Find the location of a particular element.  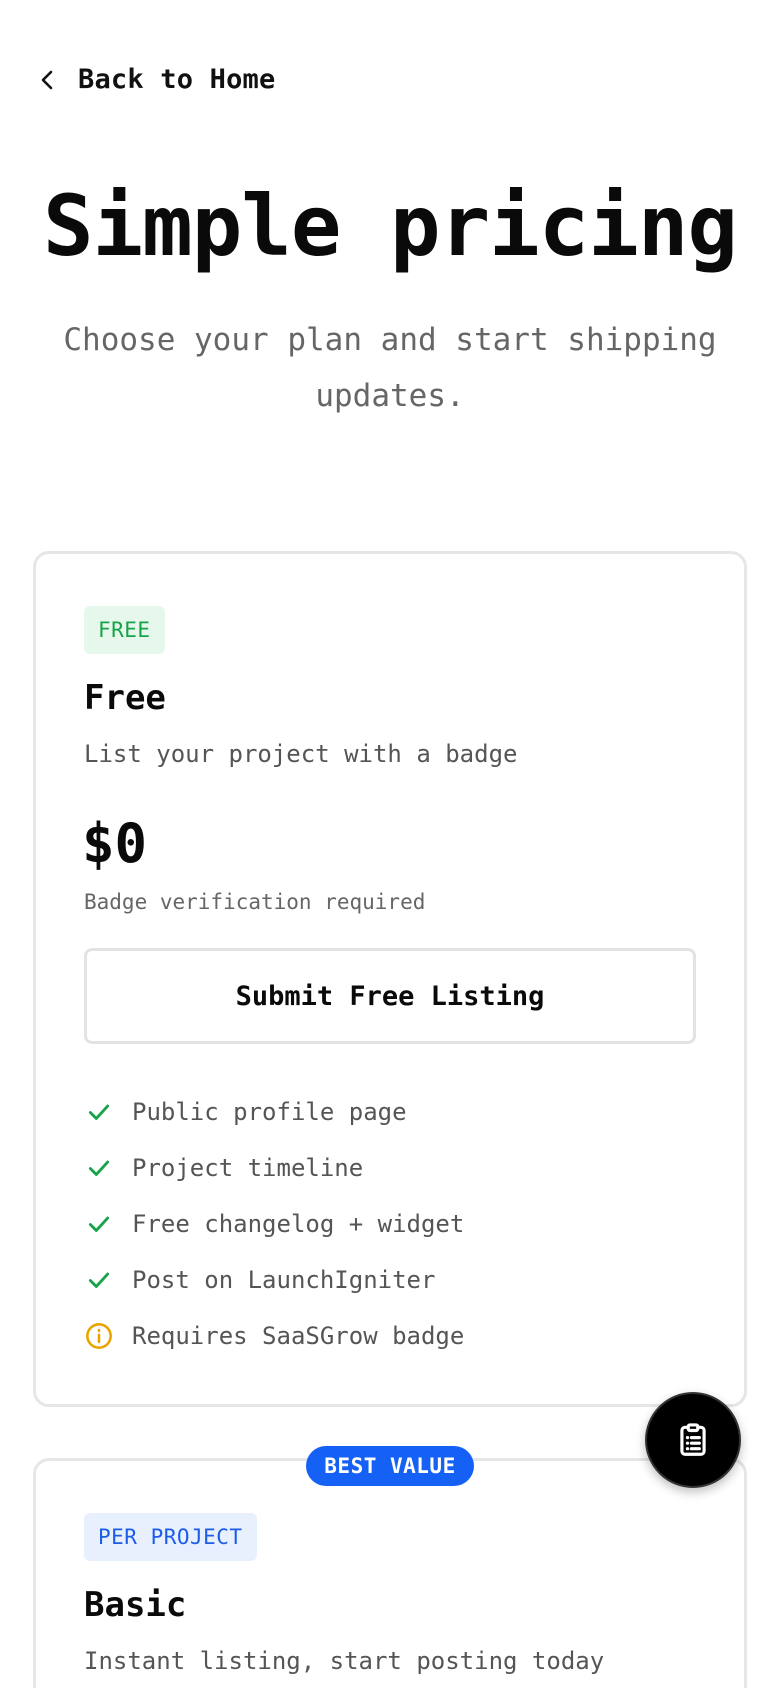

clipboard-fab-button is located at coordinates (693, 1440).